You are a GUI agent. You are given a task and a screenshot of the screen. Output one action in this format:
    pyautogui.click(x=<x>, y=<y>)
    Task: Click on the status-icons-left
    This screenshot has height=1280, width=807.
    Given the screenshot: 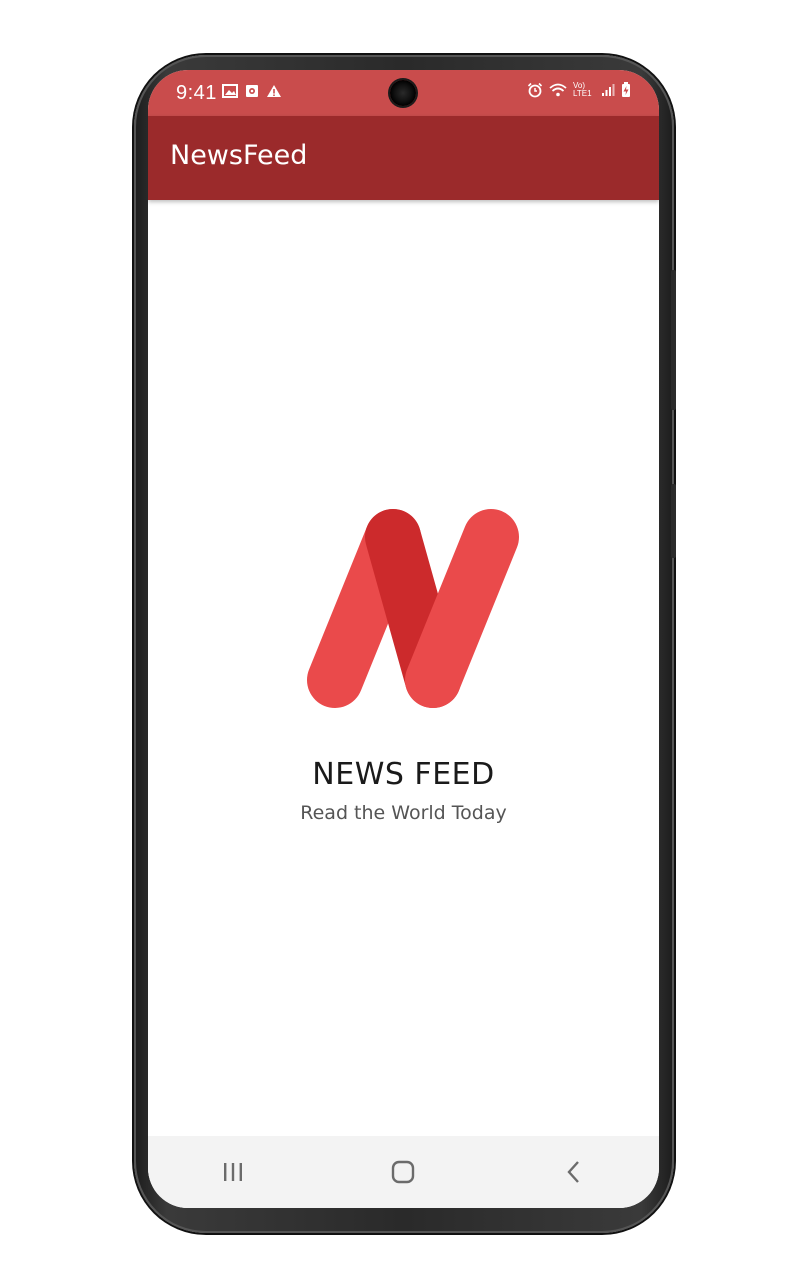 What is the action you would take?
    pyautogui.click(x=252, y=91)
    